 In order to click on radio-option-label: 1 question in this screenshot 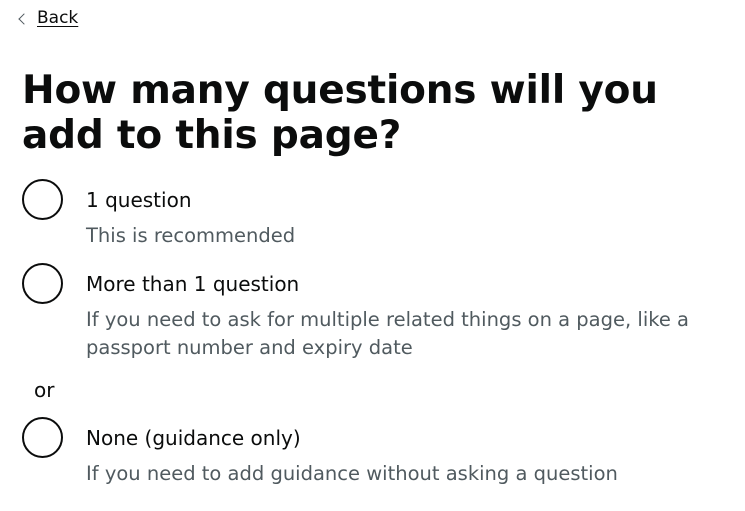, I will do `click(139, 200)`.